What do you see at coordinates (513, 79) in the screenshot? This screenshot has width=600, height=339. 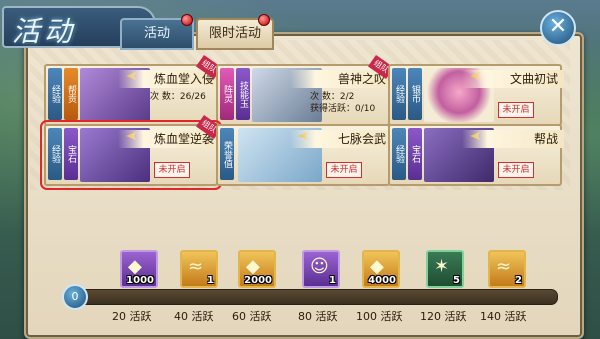 I see `activity-name: 文曲初试` at bounding box center [513, 79].